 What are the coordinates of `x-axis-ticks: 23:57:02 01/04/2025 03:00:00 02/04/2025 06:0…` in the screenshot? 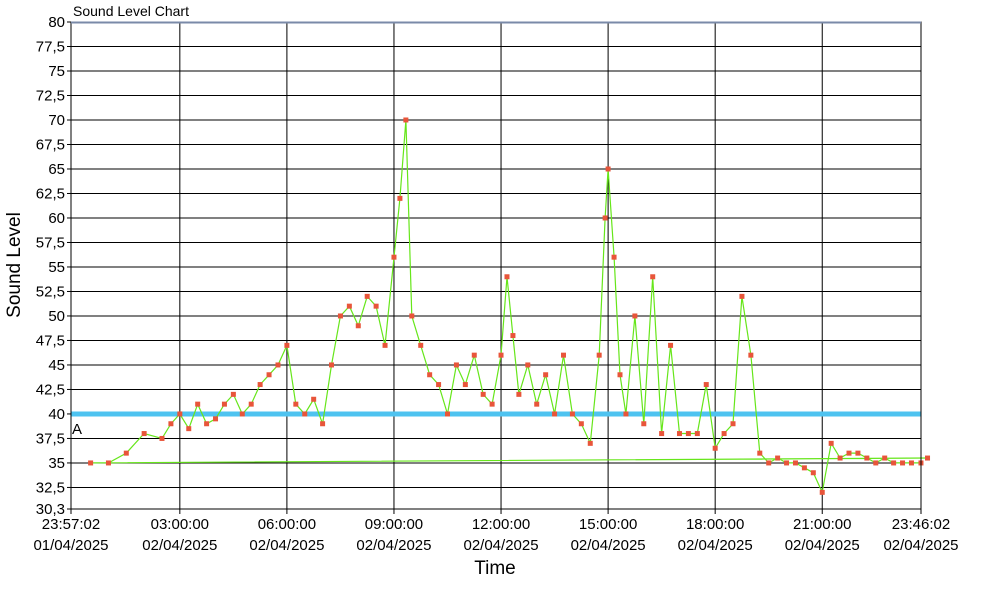 It's located at (495, 535).